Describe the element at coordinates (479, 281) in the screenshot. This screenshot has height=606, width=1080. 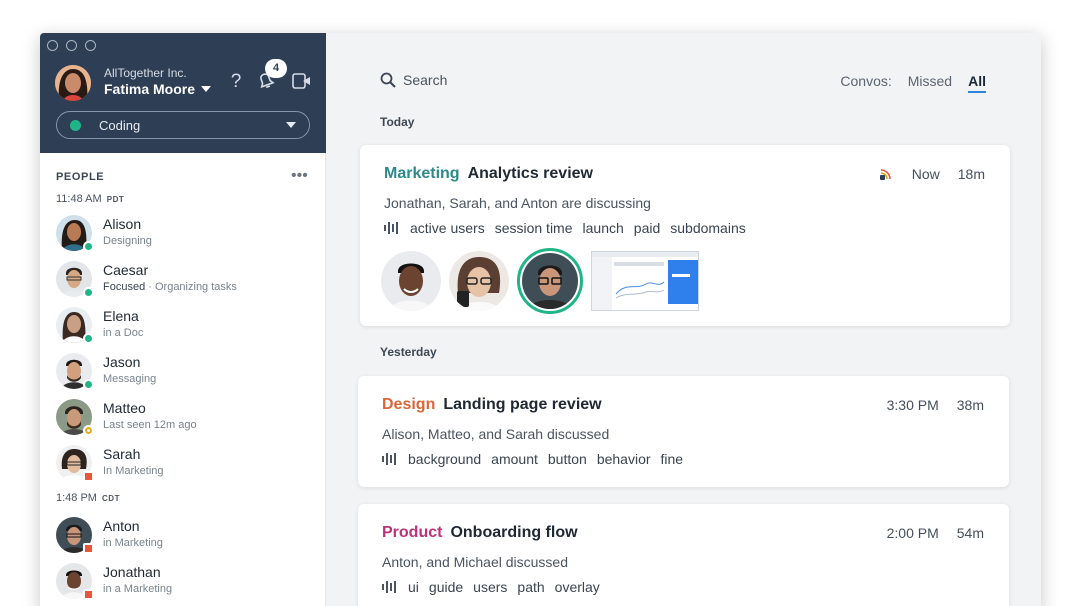
I see `participant-avatar-sarah` at that location.